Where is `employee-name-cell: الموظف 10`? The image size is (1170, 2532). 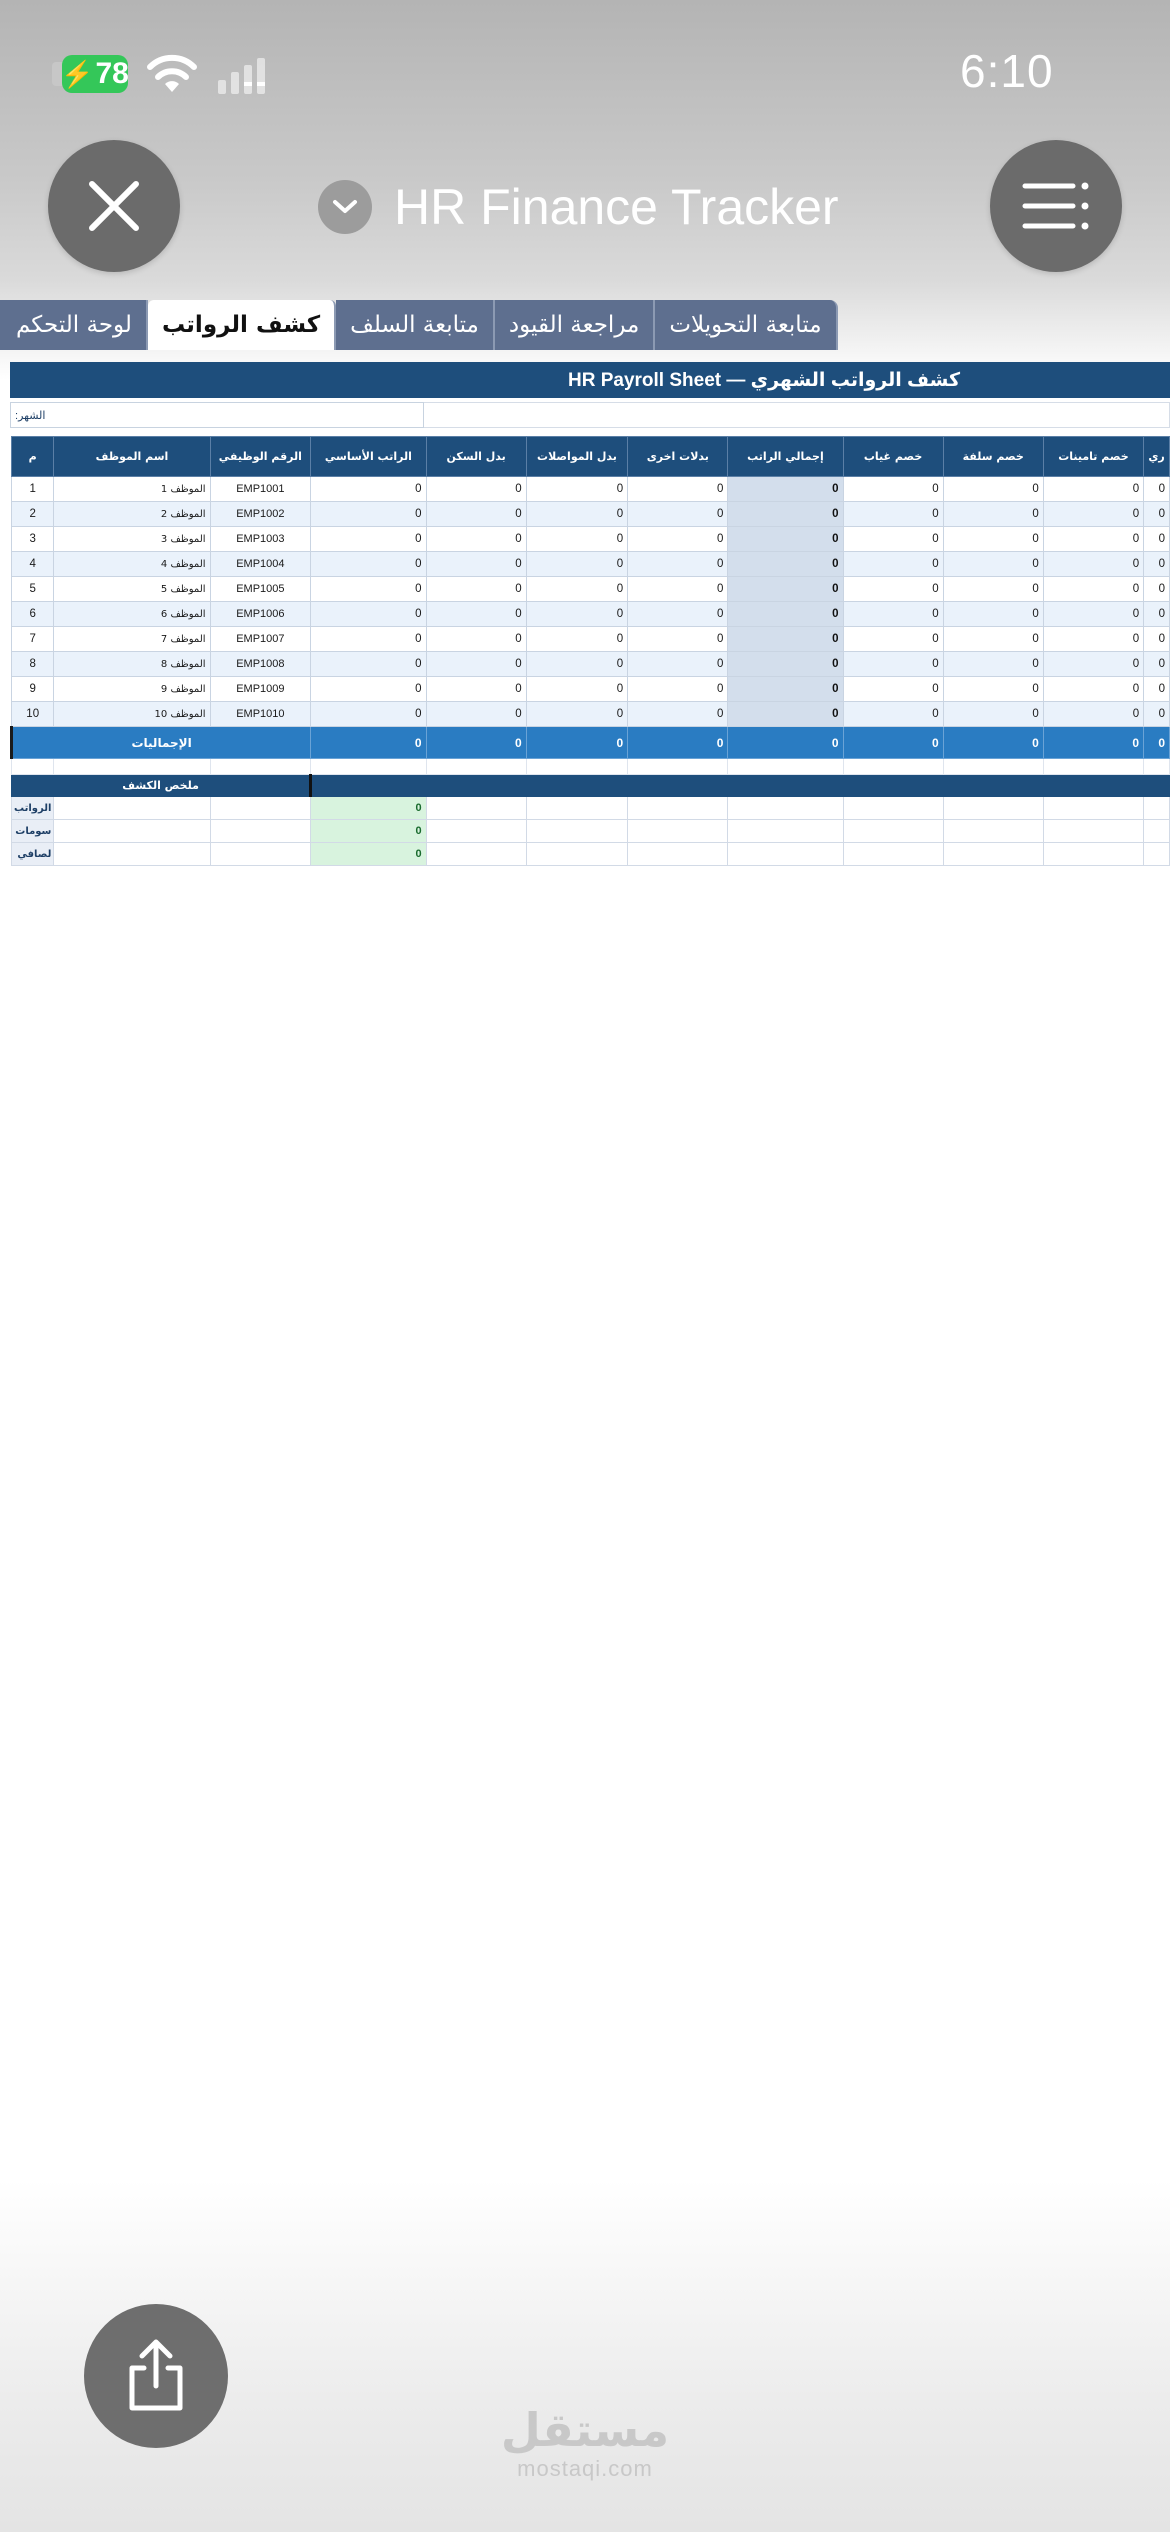 employee-name-cell: الموظف 10 is located at coordinates (132, 714).